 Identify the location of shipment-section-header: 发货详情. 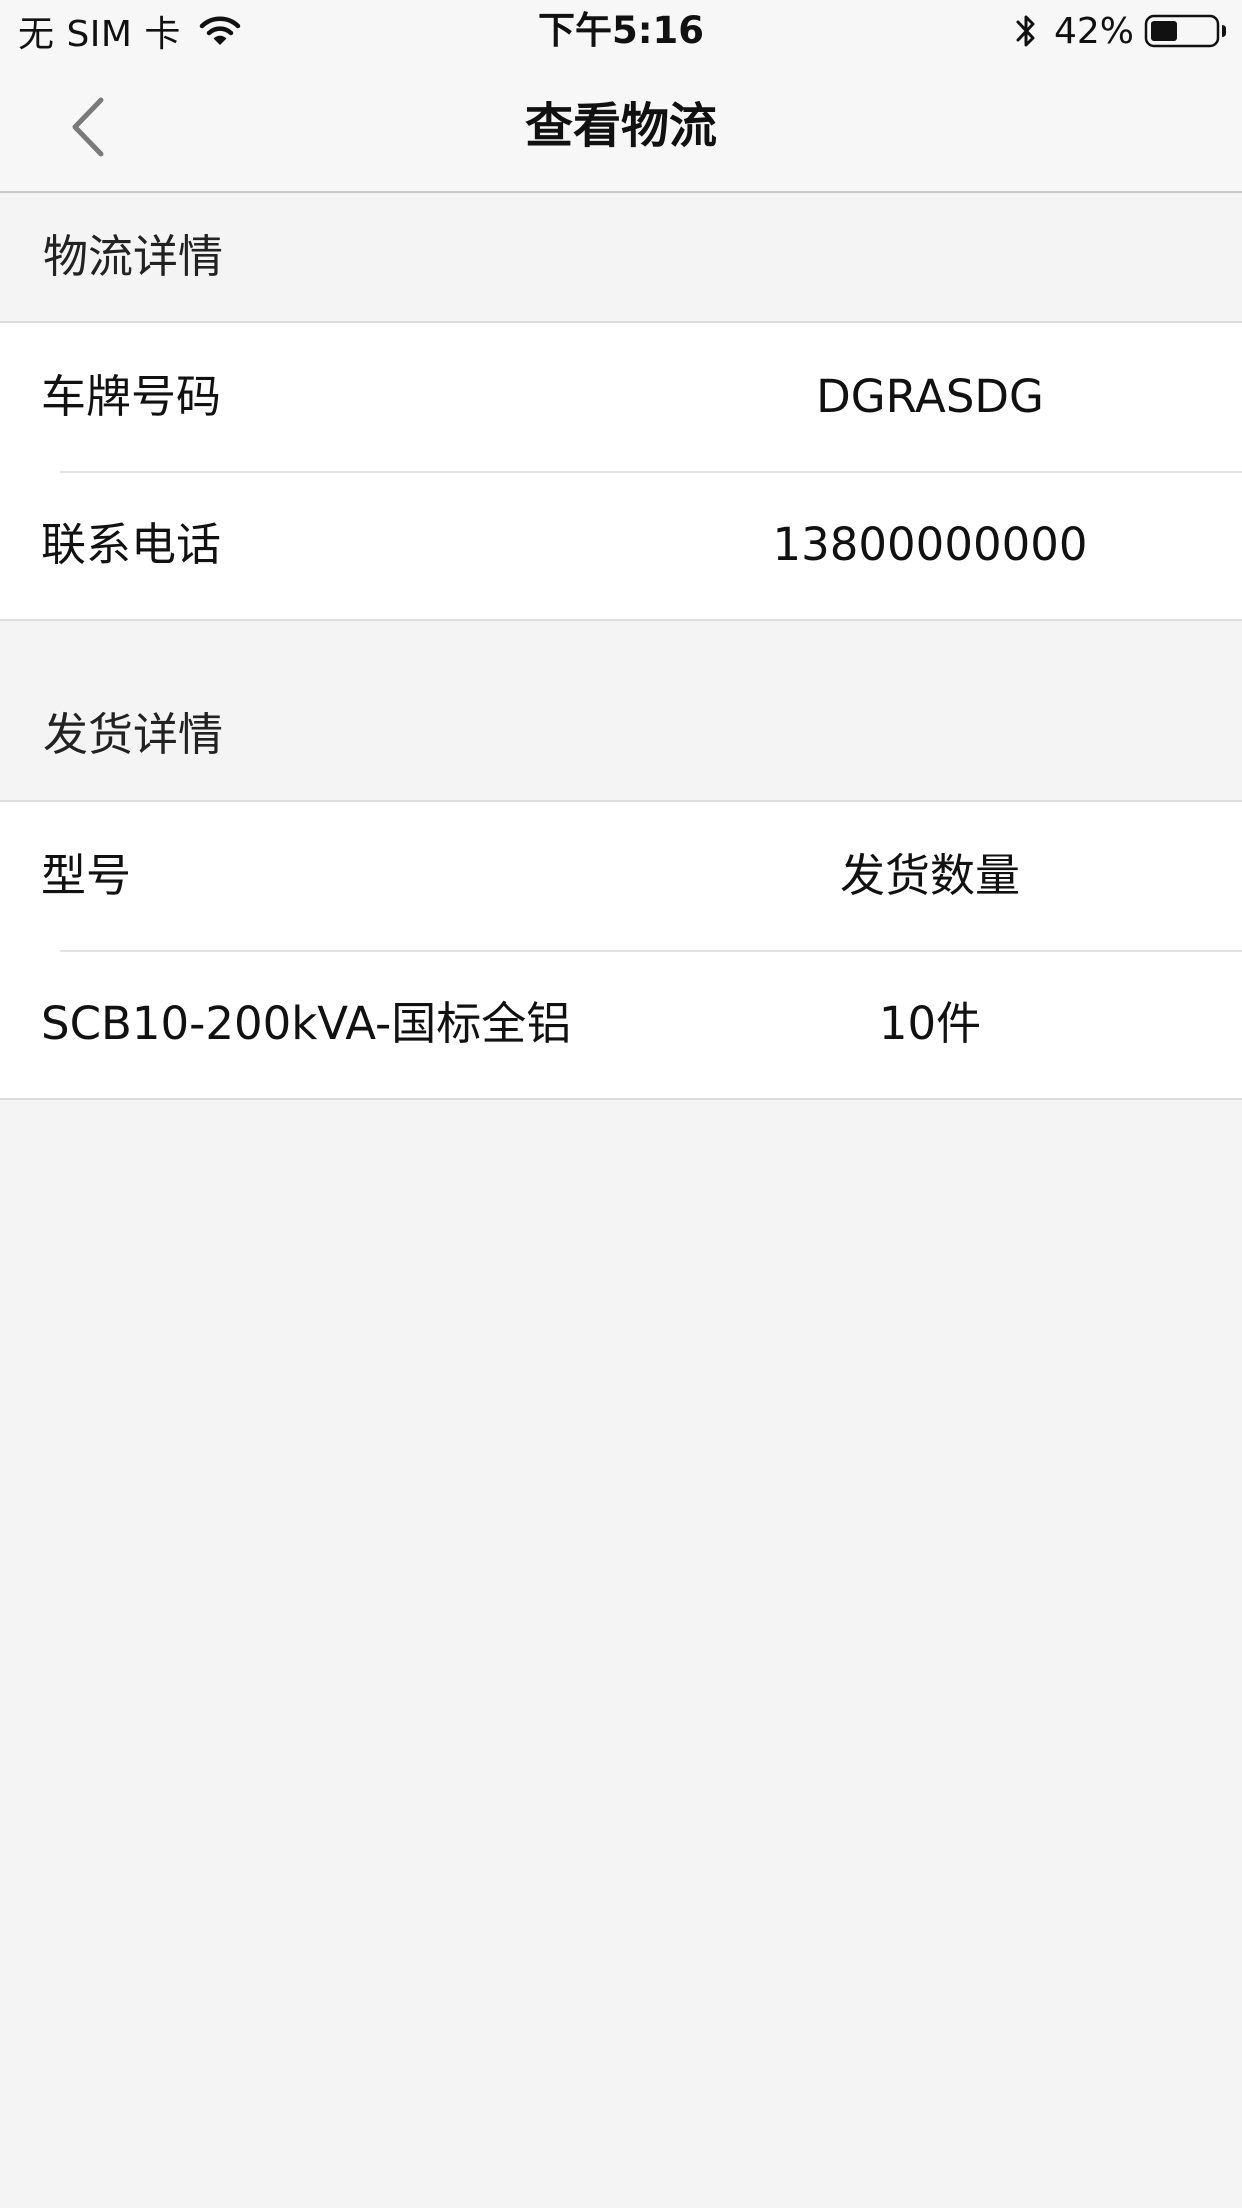
(621, 735).